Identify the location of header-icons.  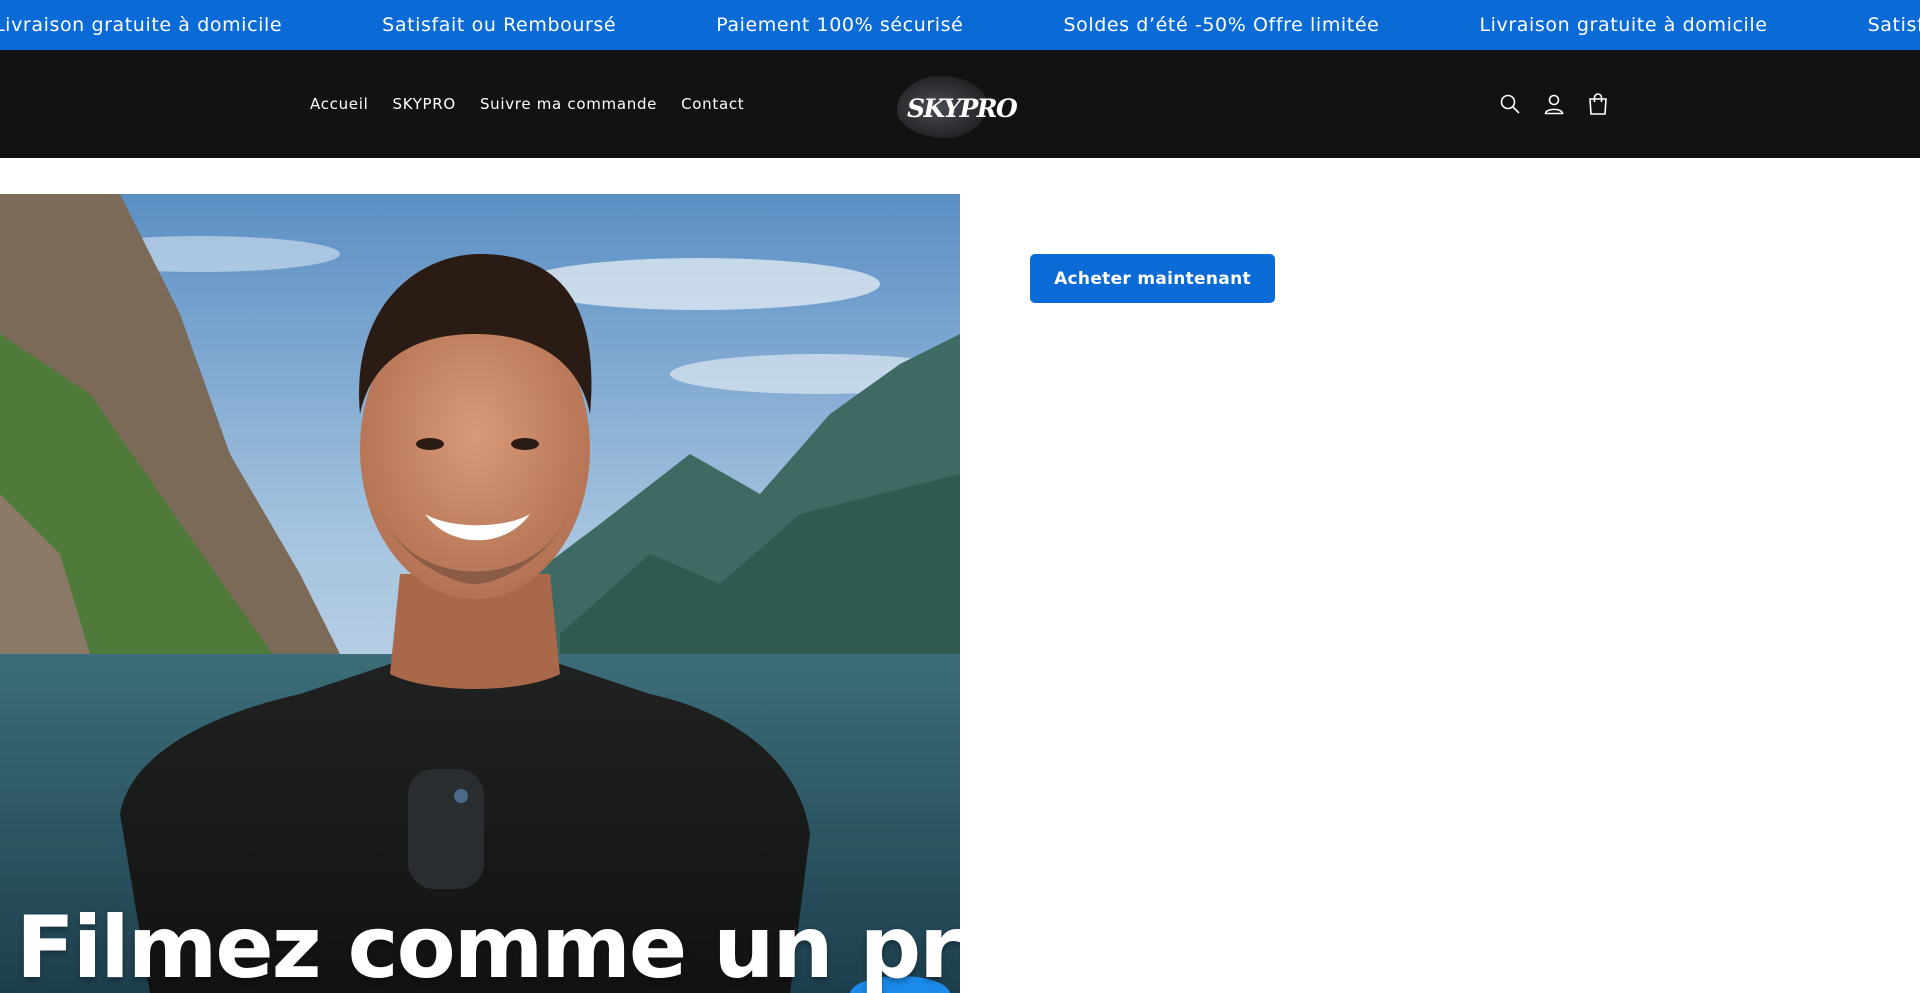
(1564, 104).